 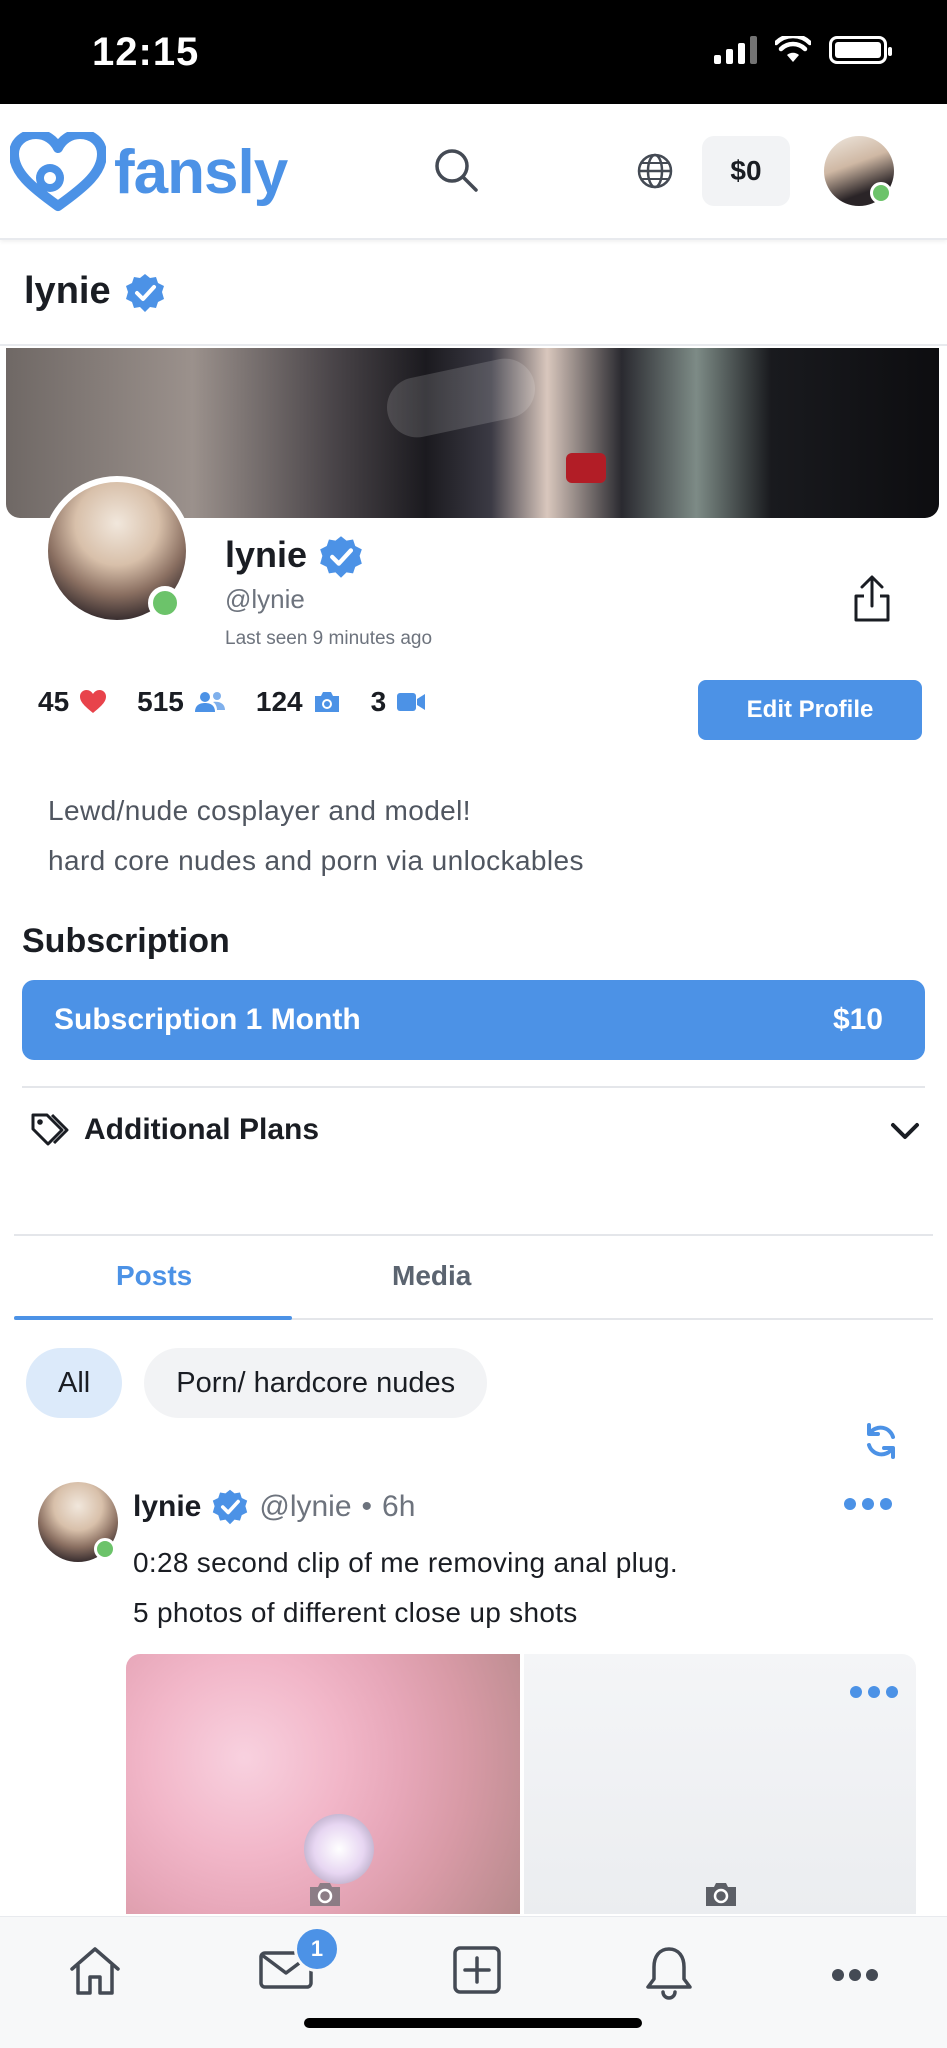 I want to click on post-author-name: lynie, so click(x=167, y=1507).